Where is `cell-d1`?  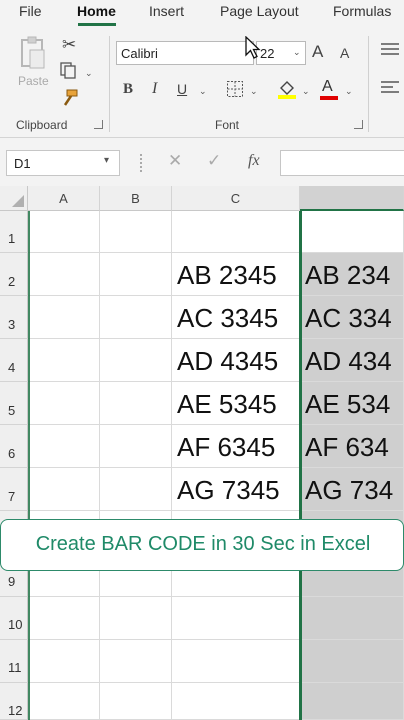
cell-d1 is located at coordinates (352, 231).